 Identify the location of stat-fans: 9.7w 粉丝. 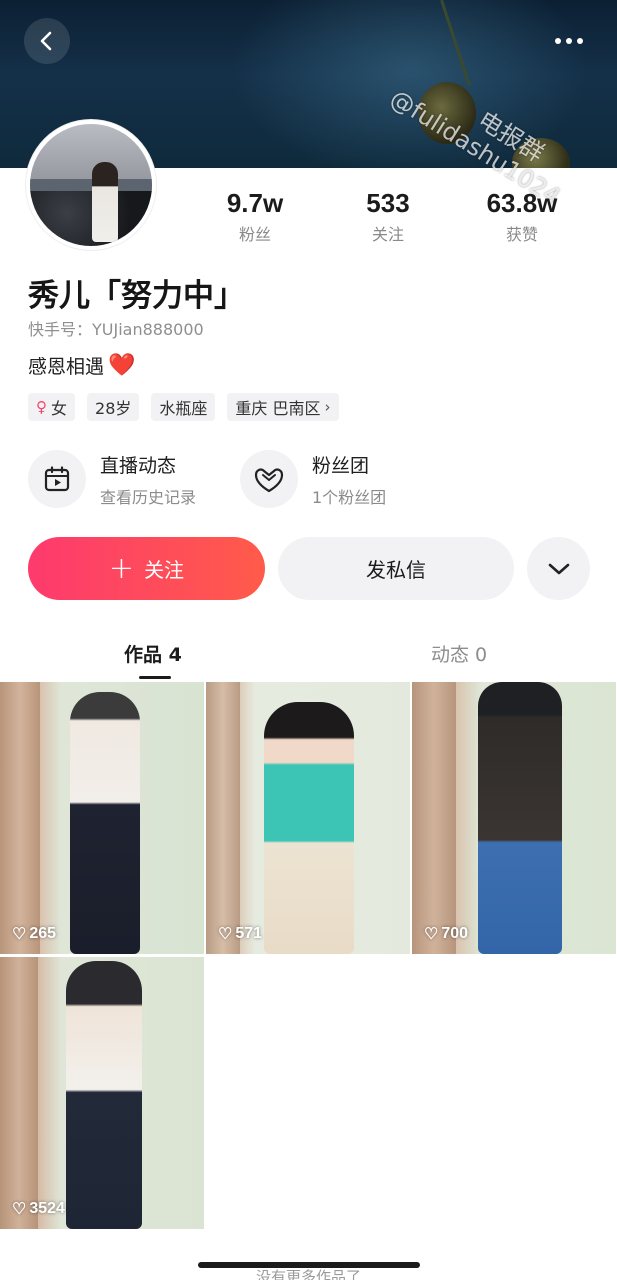
(255, 216).